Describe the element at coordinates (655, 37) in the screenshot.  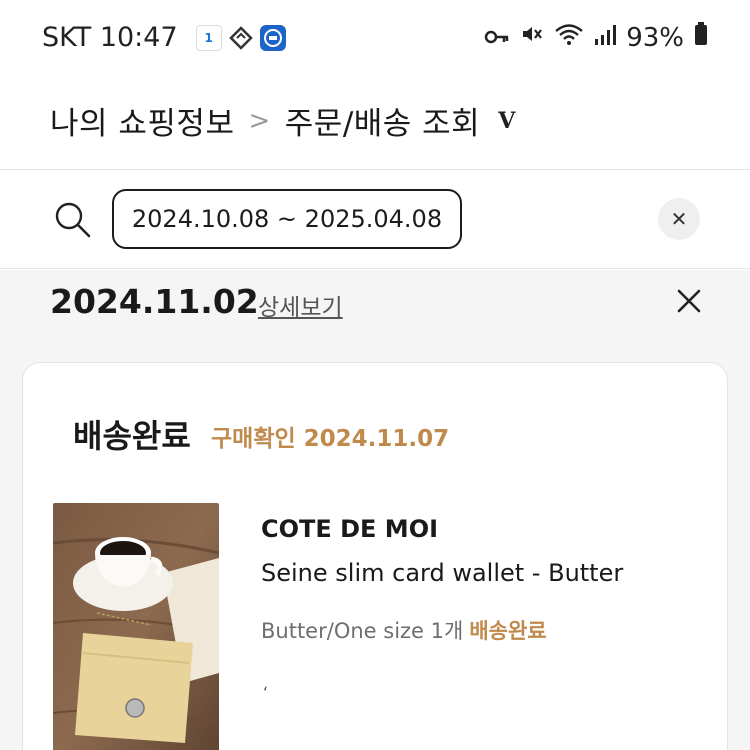
I see `battery-percent: 93%` at that location.